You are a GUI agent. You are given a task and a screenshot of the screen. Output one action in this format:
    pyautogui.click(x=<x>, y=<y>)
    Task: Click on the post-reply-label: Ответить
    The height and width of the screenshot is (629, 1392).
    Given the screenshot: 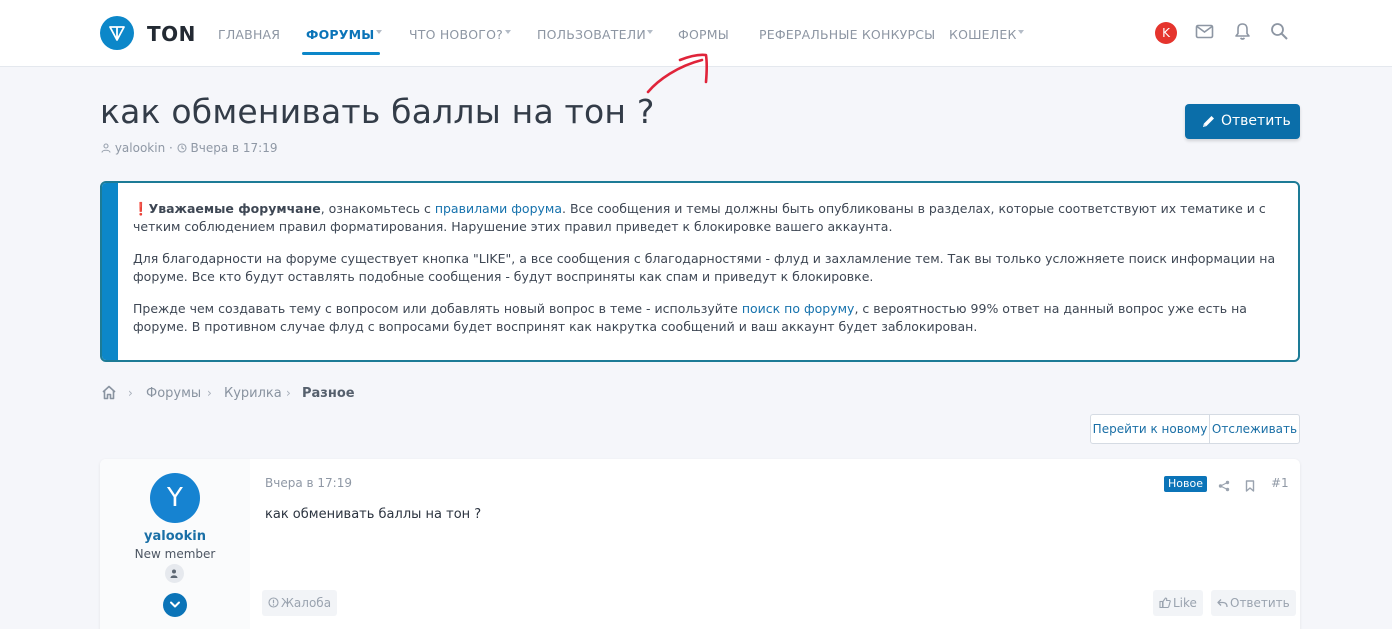 What is the action you would take?
    pyautogui.click(x=1260, y=603)
    